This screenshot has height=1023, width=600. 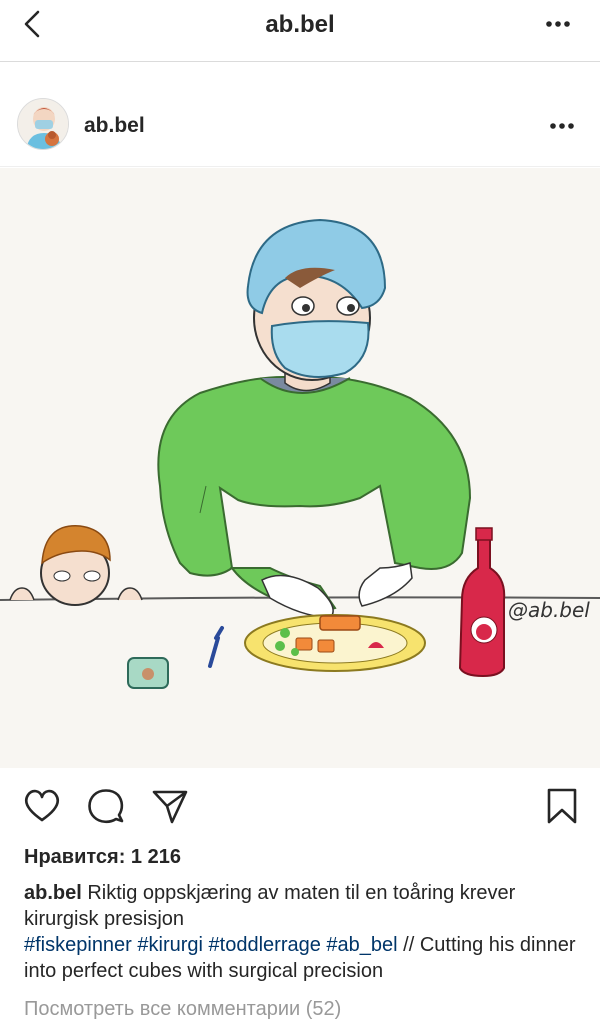 I want to click on hashtag-link: #kirurgi, so click(x=170, y=945).